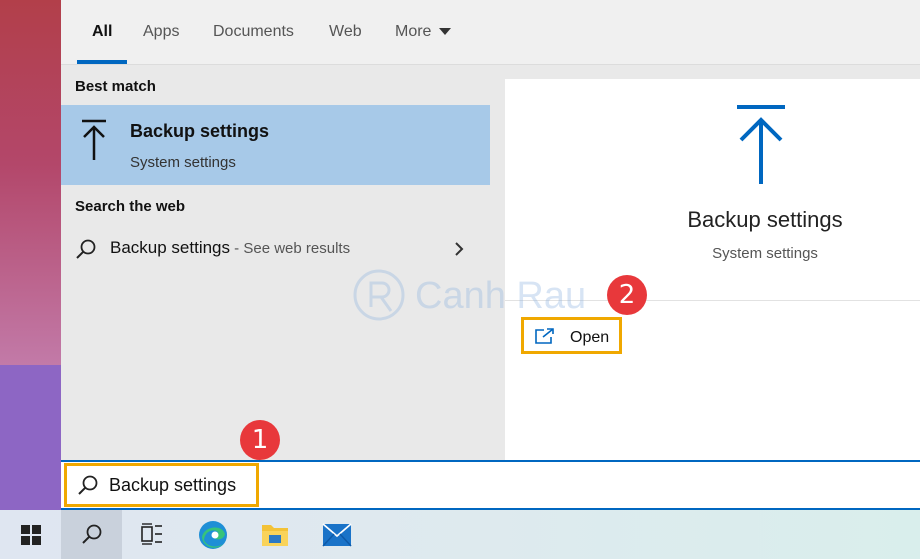 Image resolution: width=920 pixels, height=559 pixels. What do you see at coordinates (501, 296) in the screenshot?
I see `watermark-text: Canh Rau` at bounding box center [501, 296].